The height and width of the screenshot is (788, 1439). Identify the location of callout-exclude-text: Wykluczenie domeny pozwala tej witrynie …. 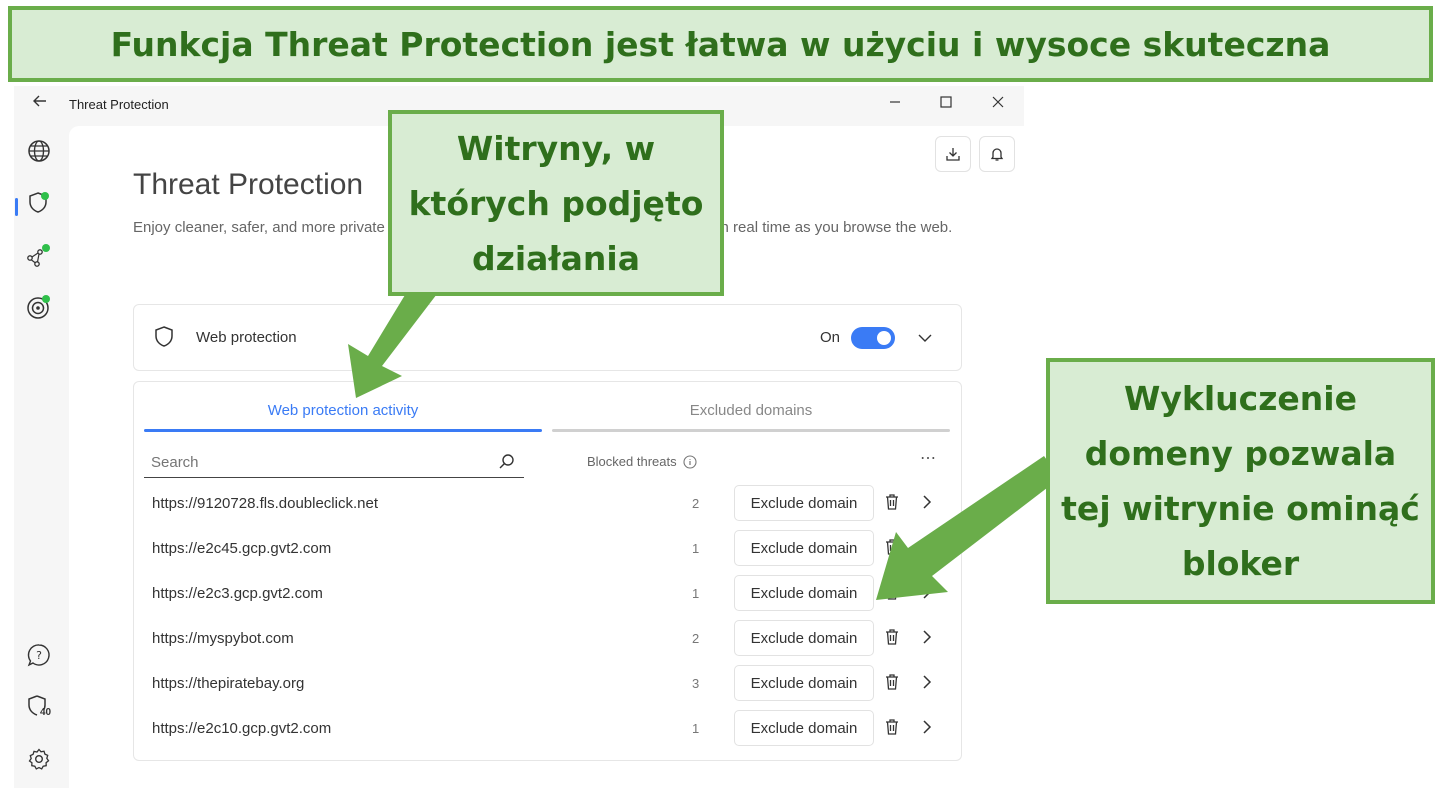
(1240, 481).